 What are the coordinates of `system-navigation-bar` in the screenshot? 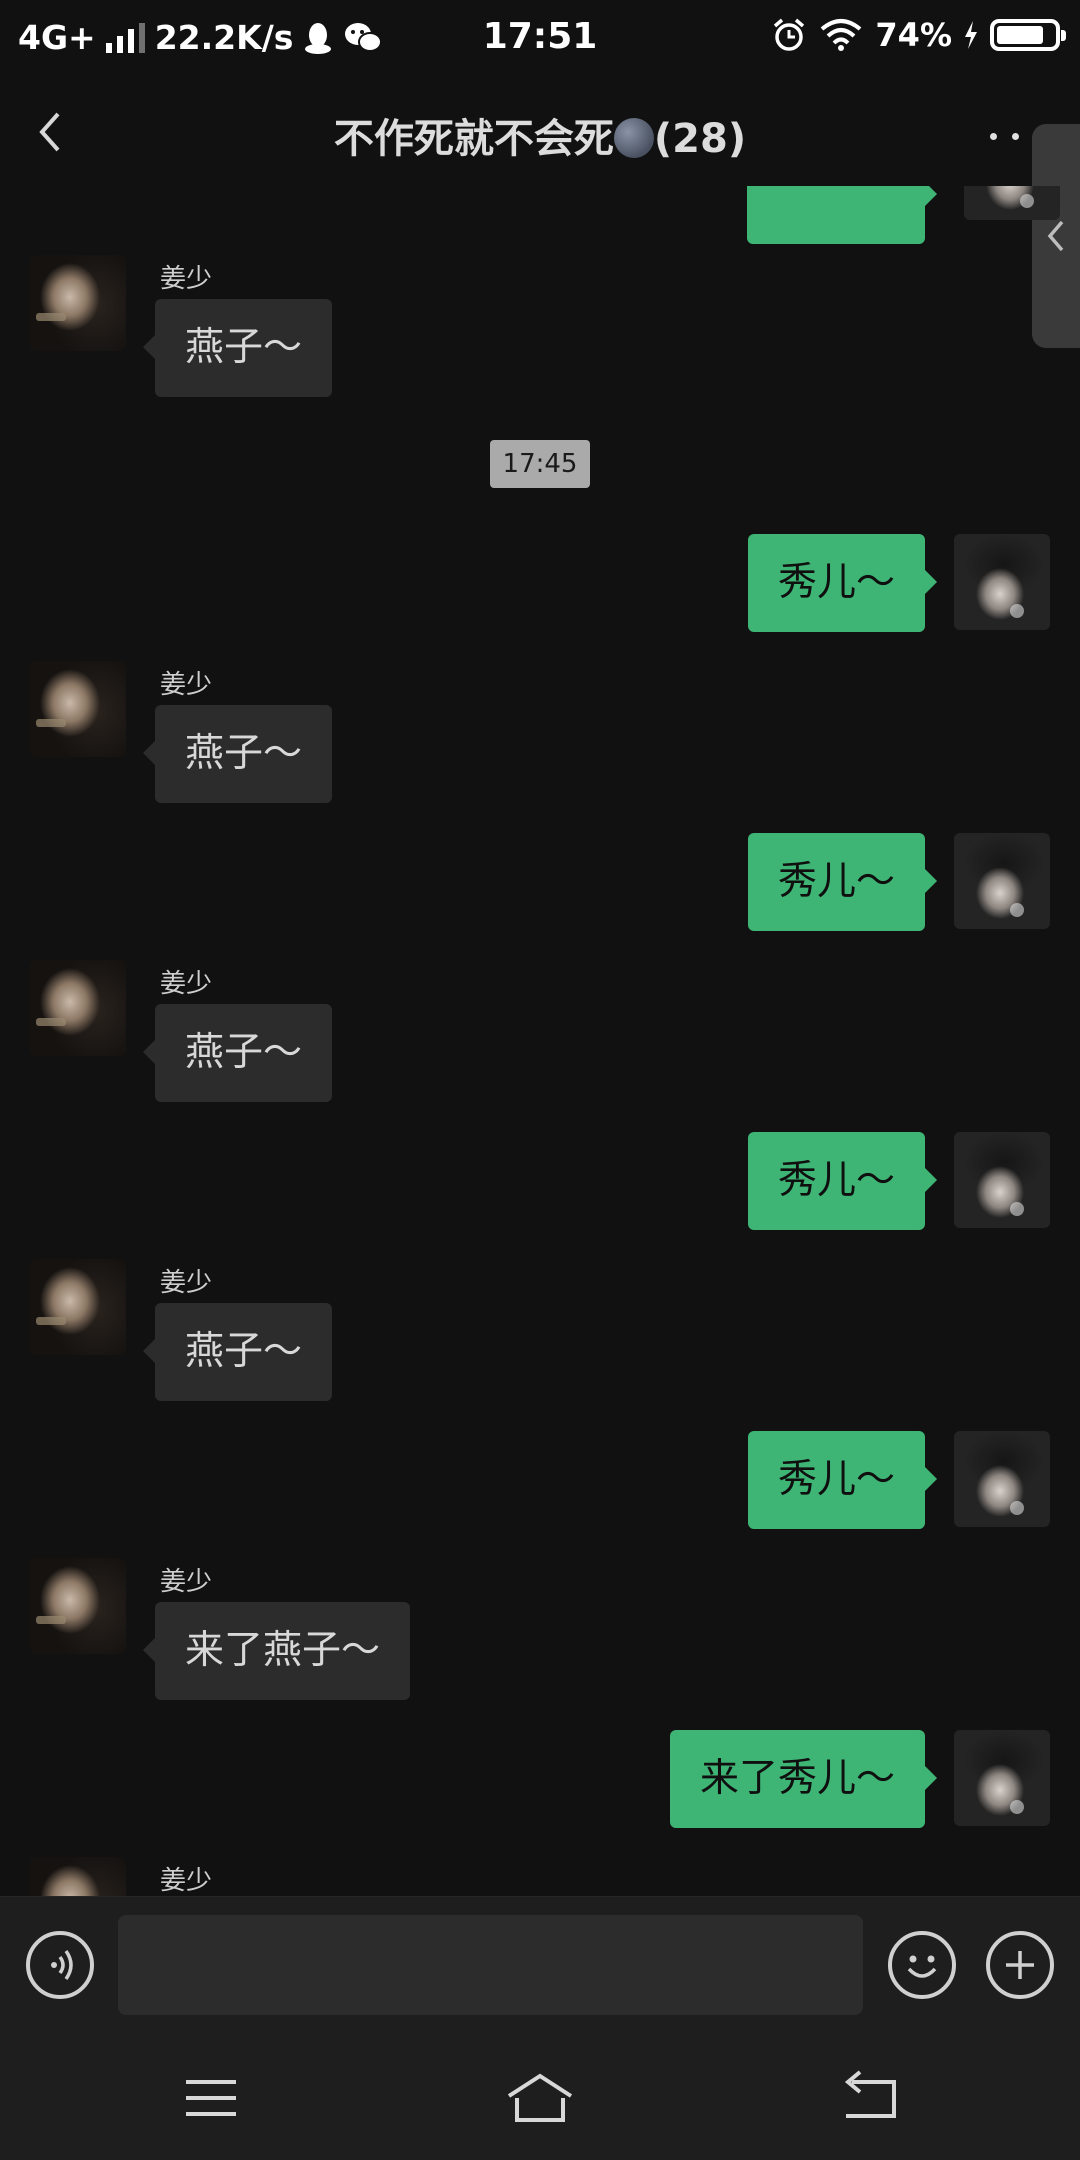 It's located at (540, 2097).